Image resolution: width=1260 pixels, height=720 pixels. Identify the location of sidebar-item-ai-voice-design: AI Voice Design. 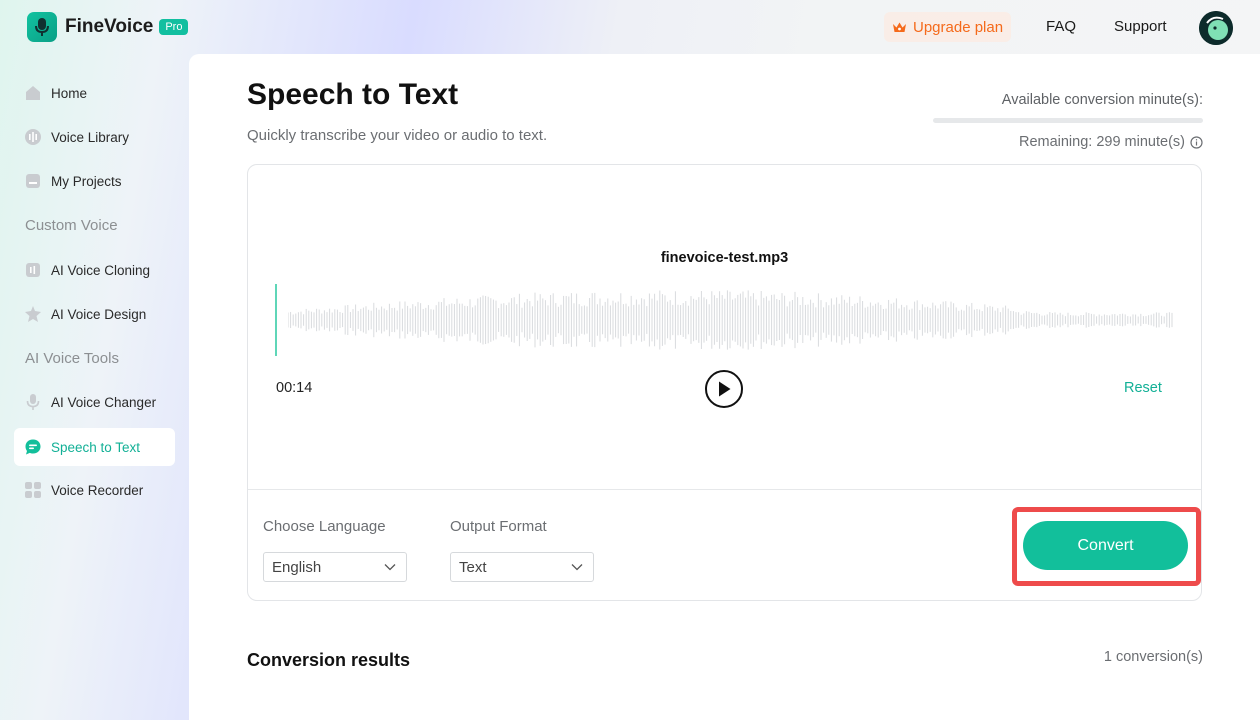
(94, 314).